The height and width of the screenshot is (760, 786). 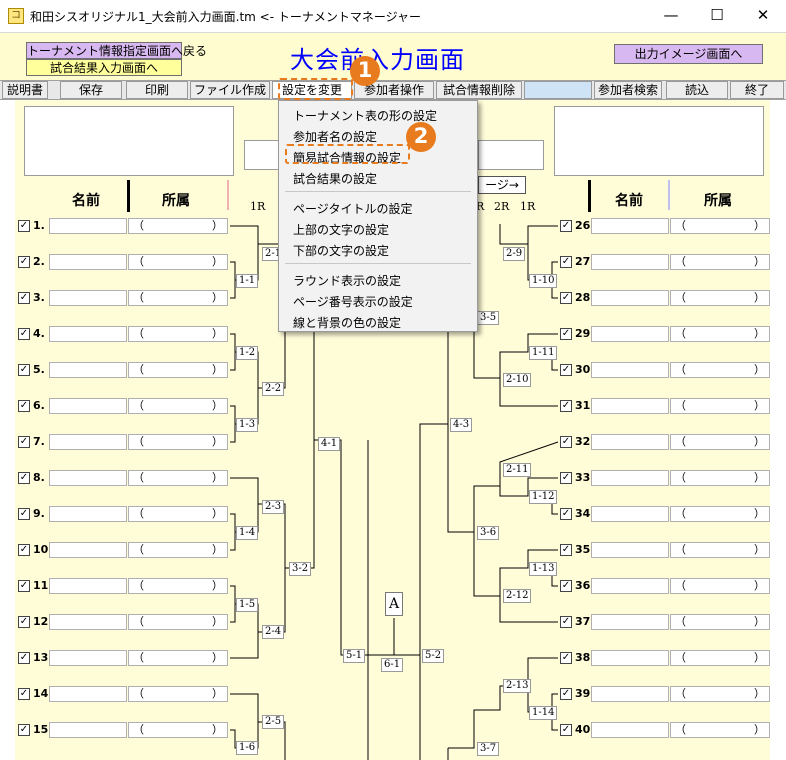 What do you see at coordinates (365, 115) in the screenshot?
I see `menu-item-tournament-shape: トーナメント表の形の設定` at bounding box center [365, 115].